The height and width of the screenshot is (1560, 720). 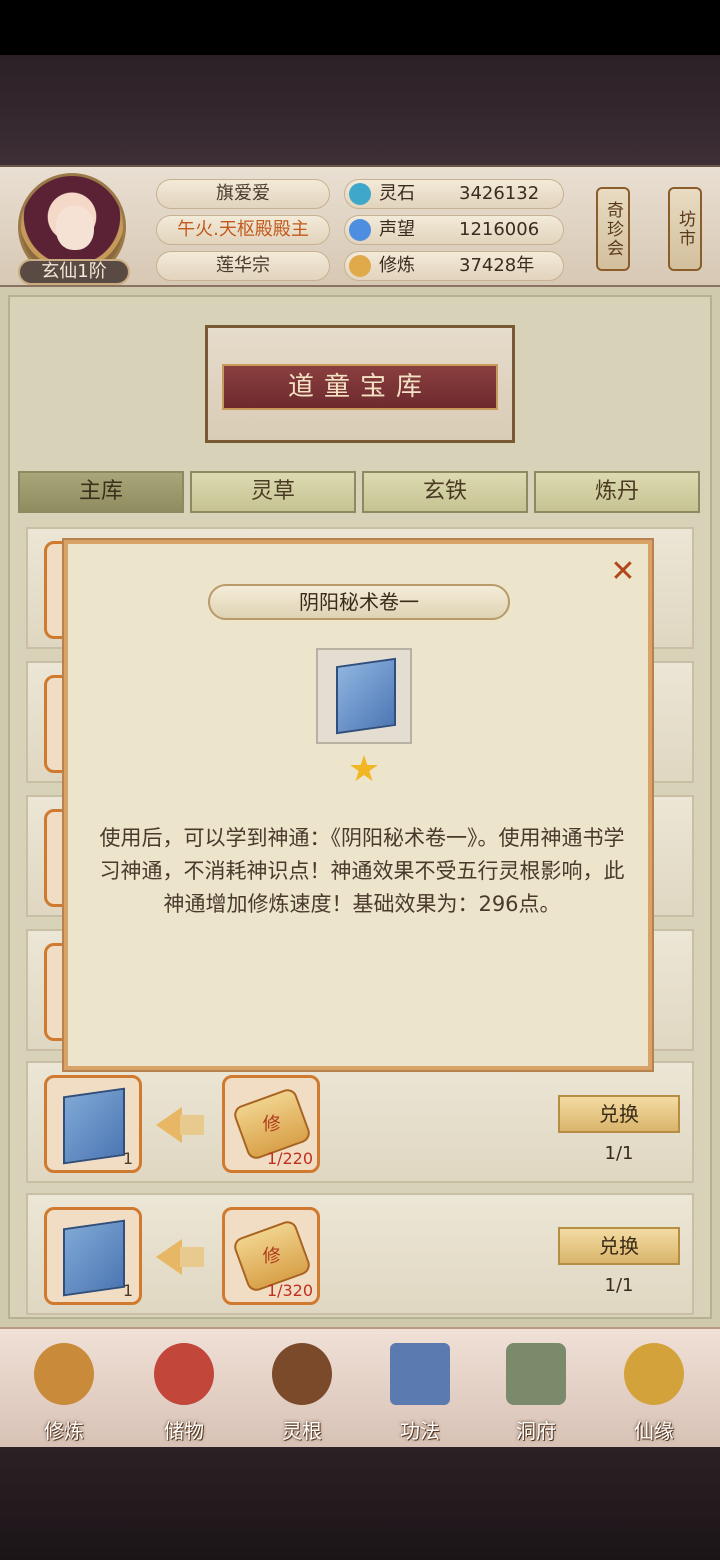 What do you see at coordinates (397, 229) in the screenshot?
I see `stat-label: 声望` at bounding box center [397, 229].